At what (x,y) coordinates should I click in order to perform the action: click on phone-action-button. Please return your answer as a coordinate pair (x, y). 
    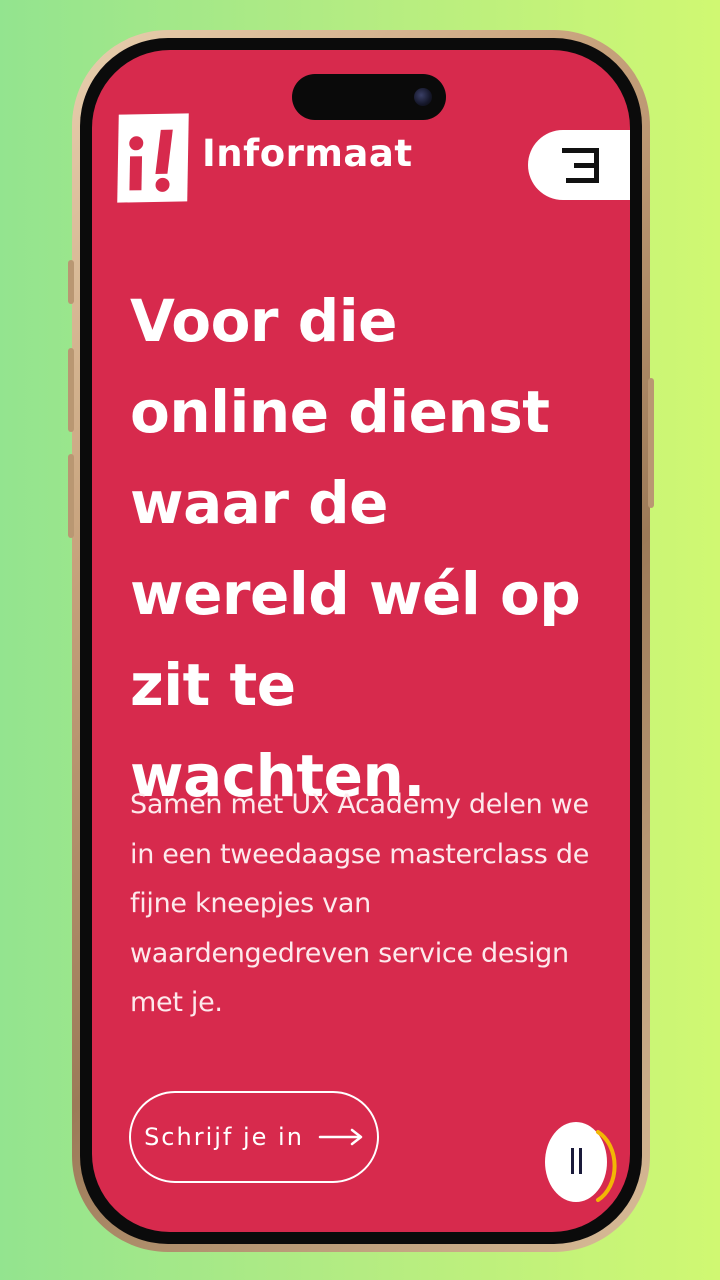
    Looking at the image, I should click on (71, 282).